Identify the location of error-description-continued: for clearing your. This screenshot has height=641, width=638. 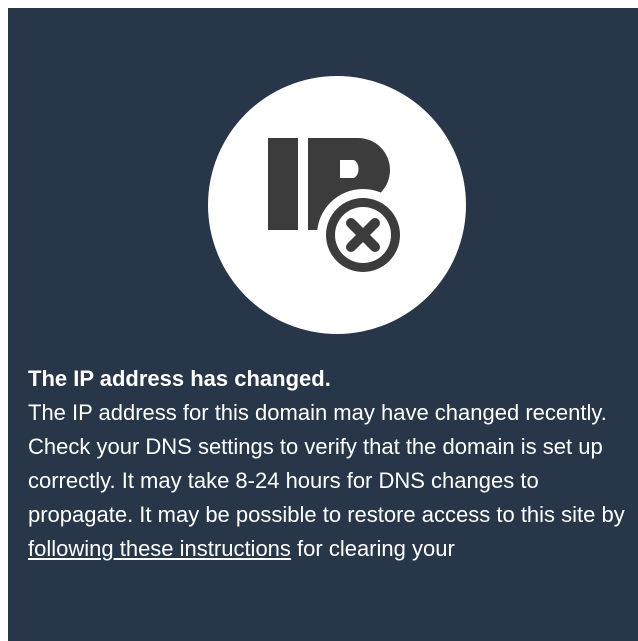
(372, 548).